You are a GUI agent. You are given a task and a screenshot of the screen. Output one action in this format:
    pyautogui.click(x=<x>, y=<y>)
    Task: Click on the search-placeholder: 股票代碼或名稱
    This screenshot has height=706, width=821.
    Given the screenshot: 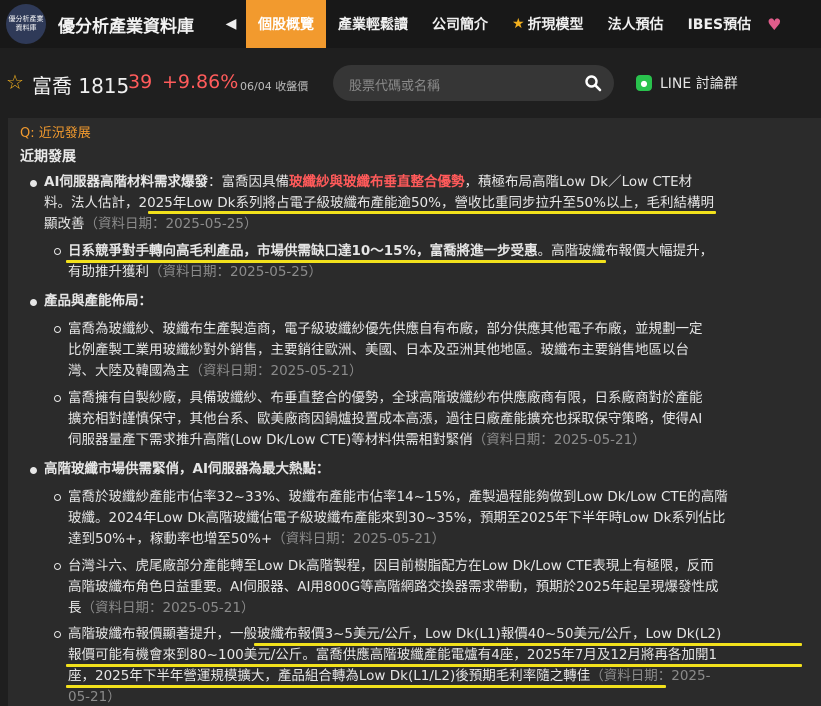 What is the action you would take?
    pyautogui.click(x=395, y=86)
    